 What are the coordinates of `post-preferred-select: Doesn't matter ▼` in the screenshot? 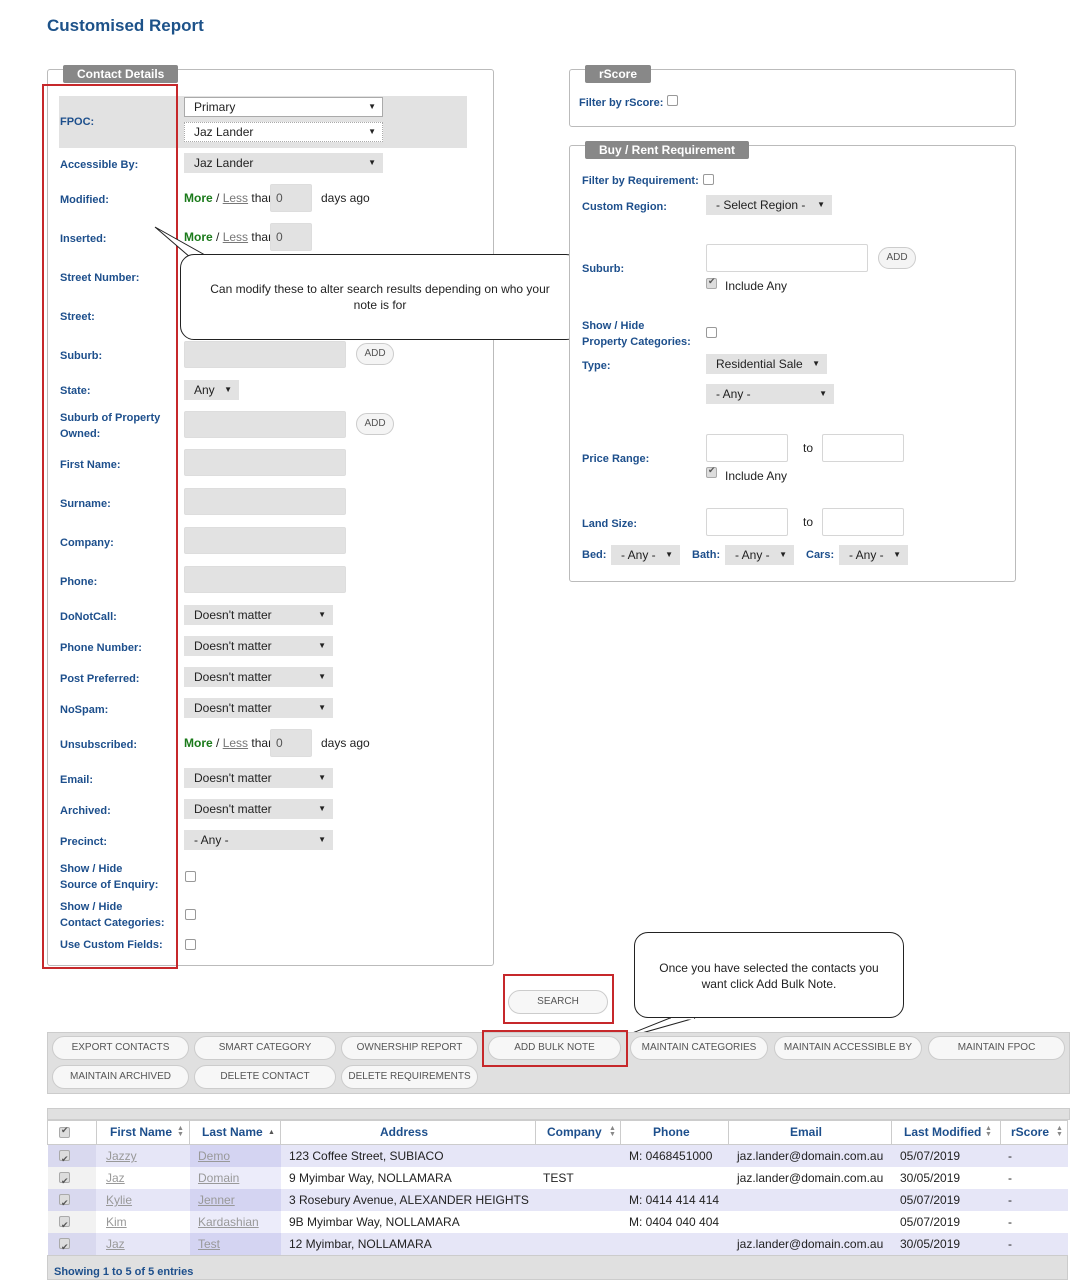 It's located at (258, 677).